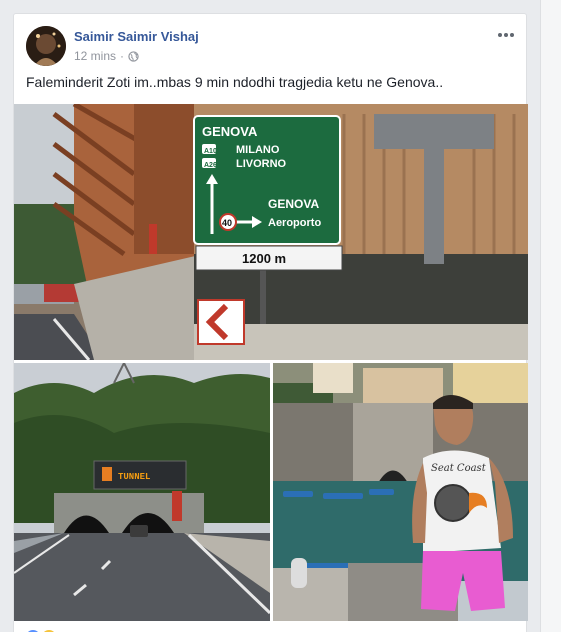 The height and width of the screenshot is (632, 561). What do you see at coordinates (264, 258) in the screenshot?
I see `distance-board: 1200 m` at bounding box center [264, 258].